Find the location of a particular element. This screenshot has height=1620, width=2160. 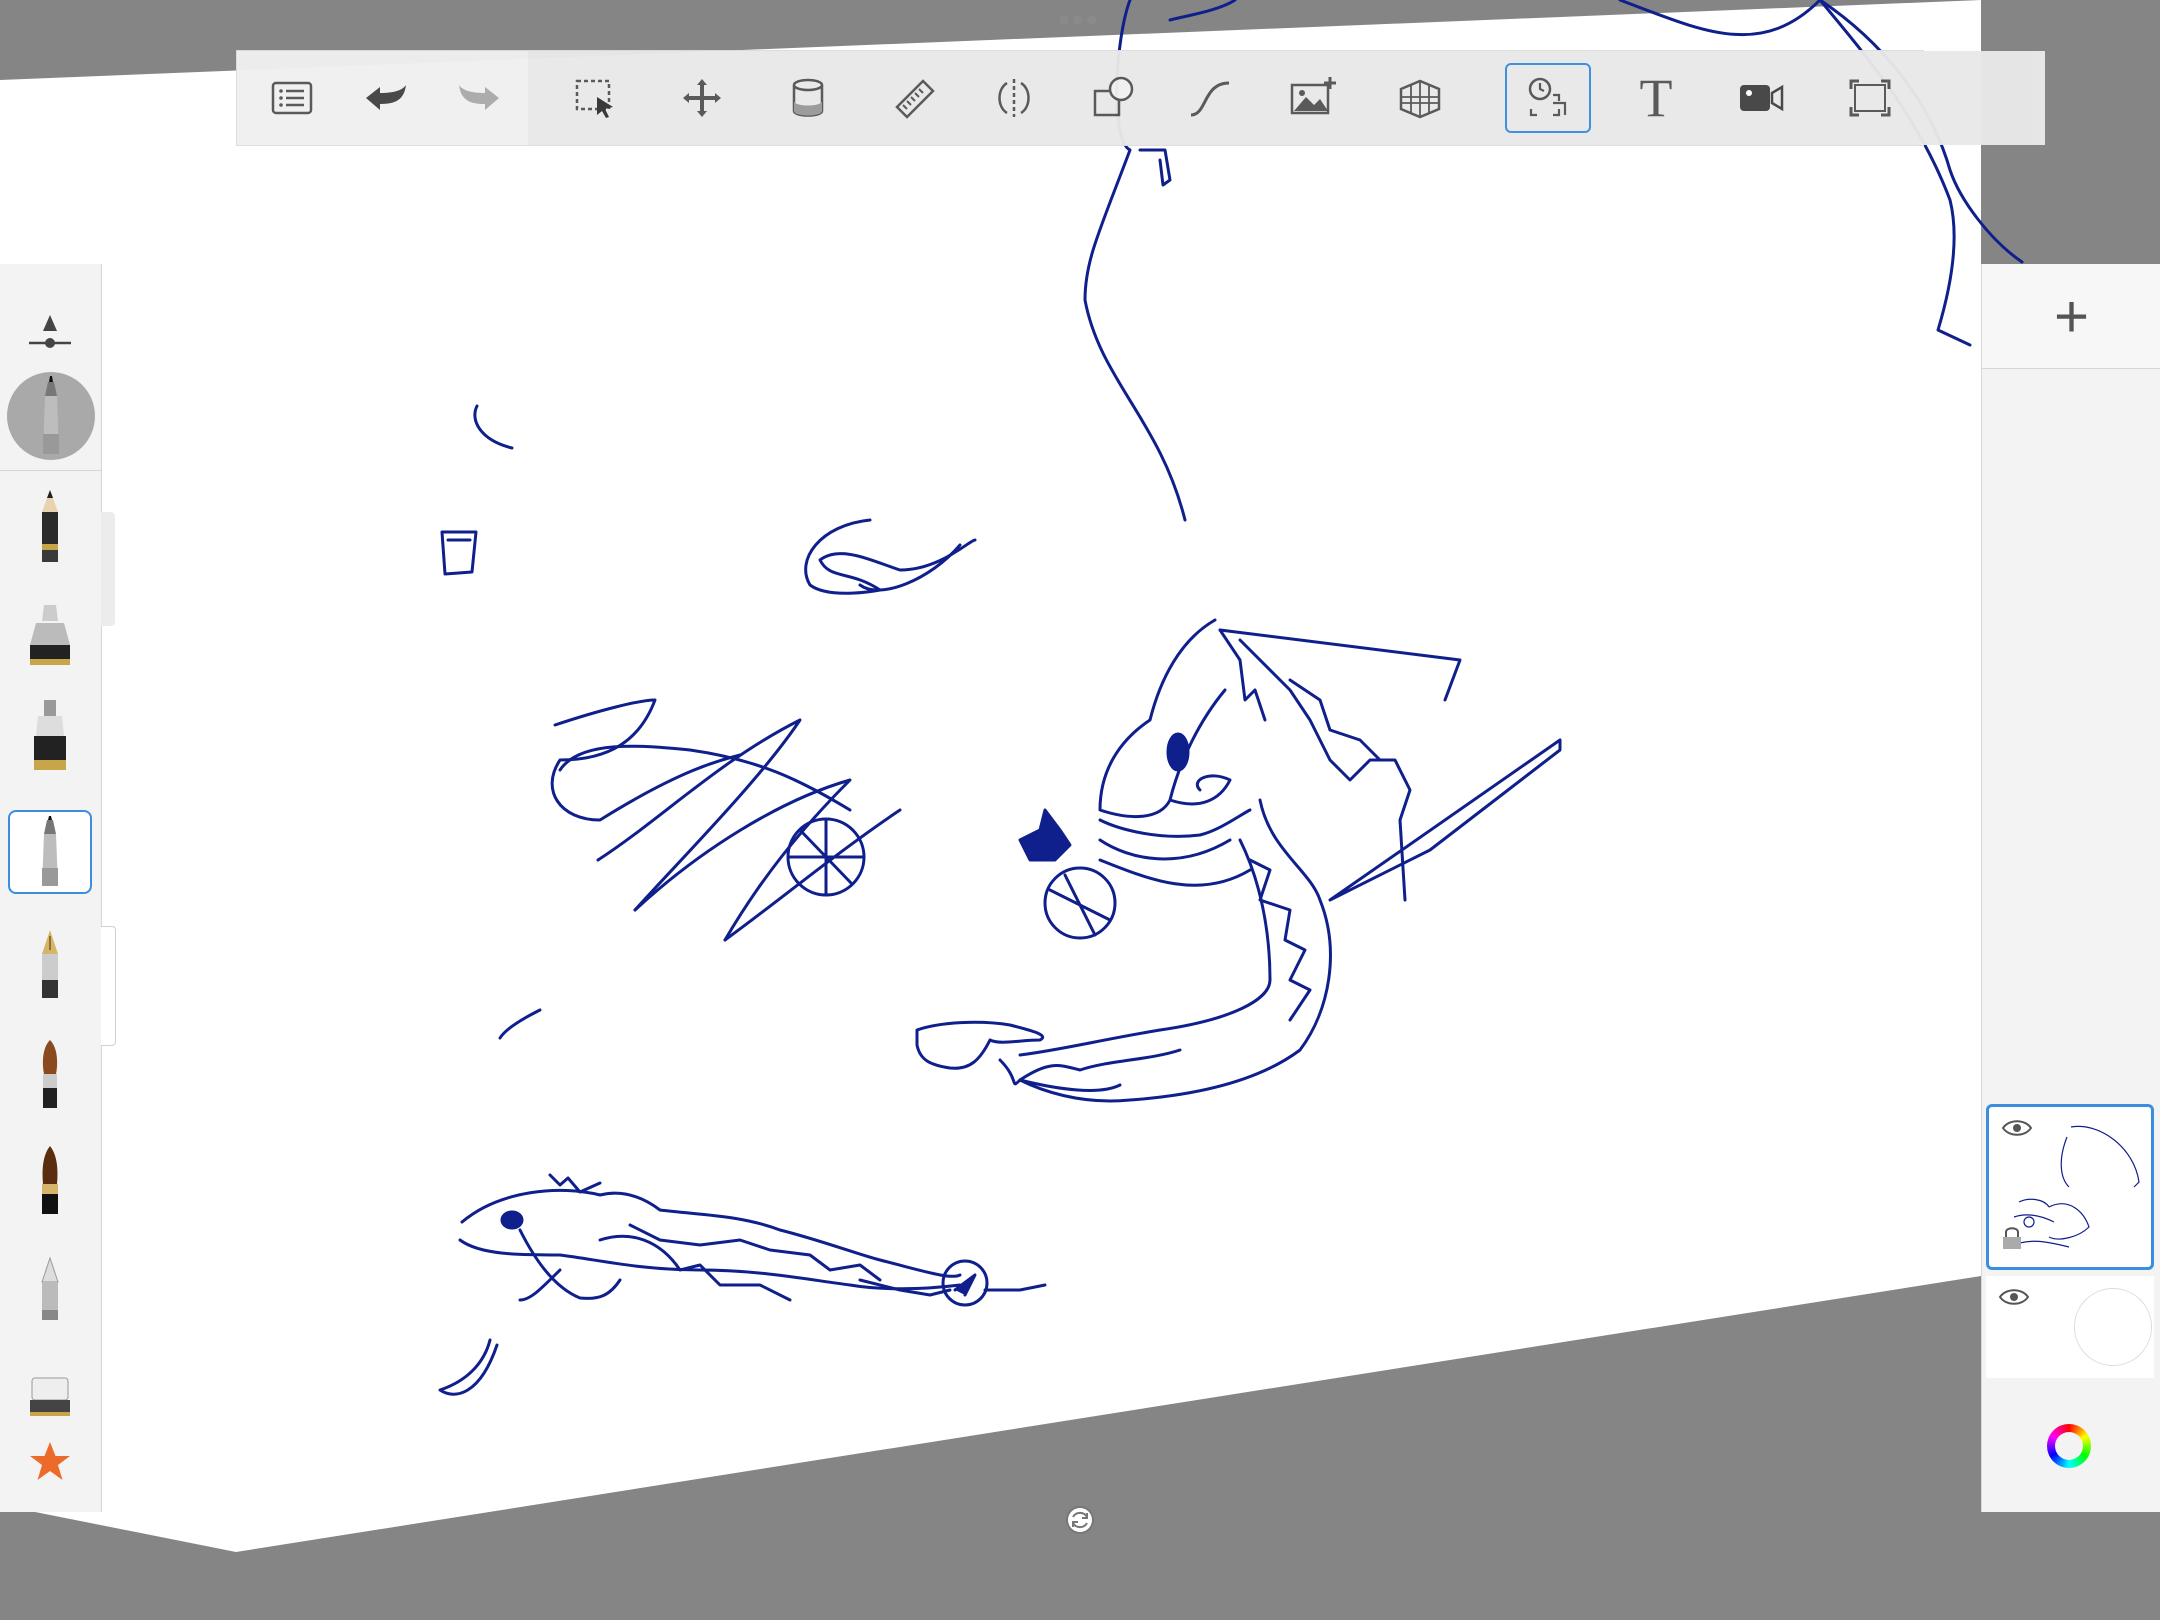

background-color-swatch is located at coordinates (2113, 1327).